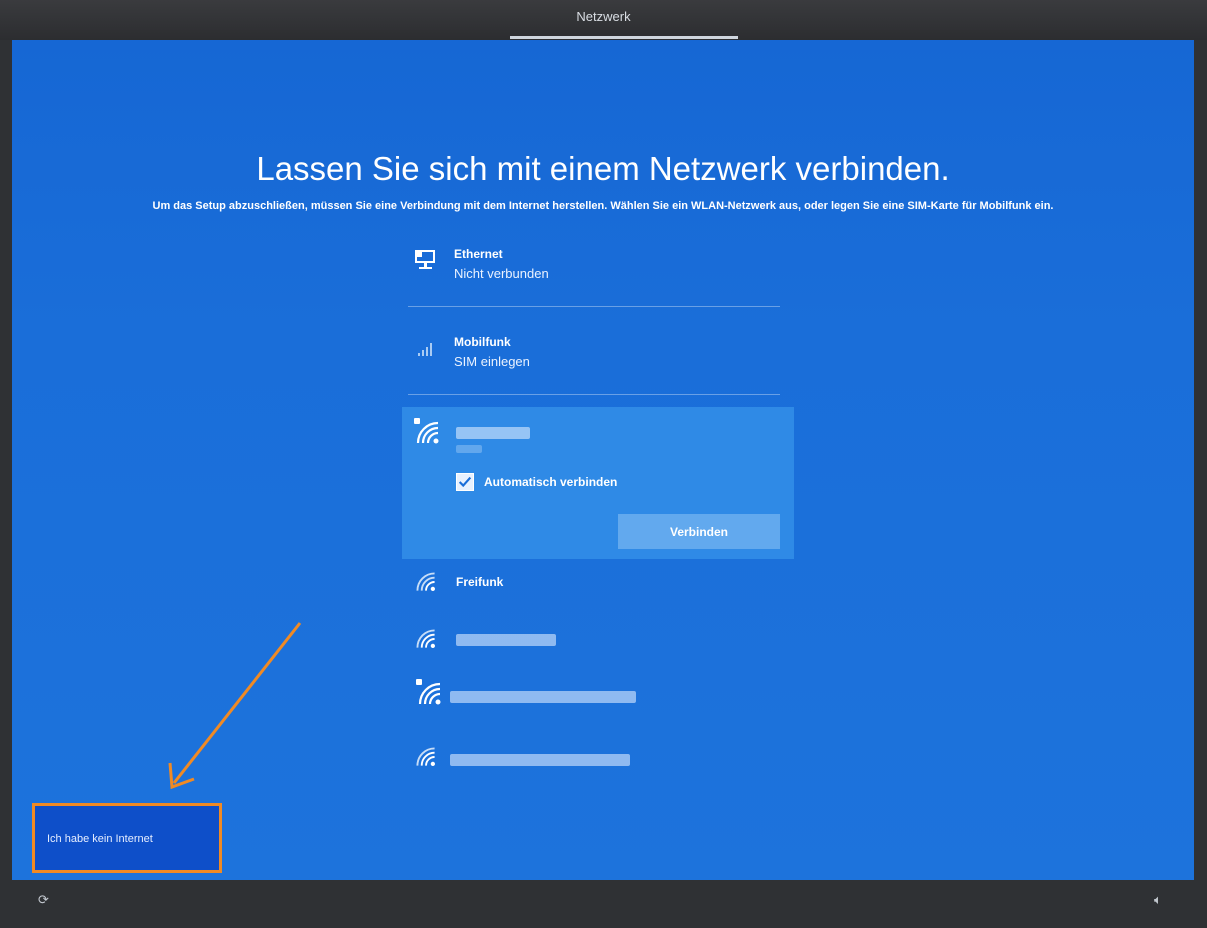  What do you see at coordinates (478, 254) in the screenshot?
I see `ethernet-name: Ethernet` at bounding box center [478, 254].